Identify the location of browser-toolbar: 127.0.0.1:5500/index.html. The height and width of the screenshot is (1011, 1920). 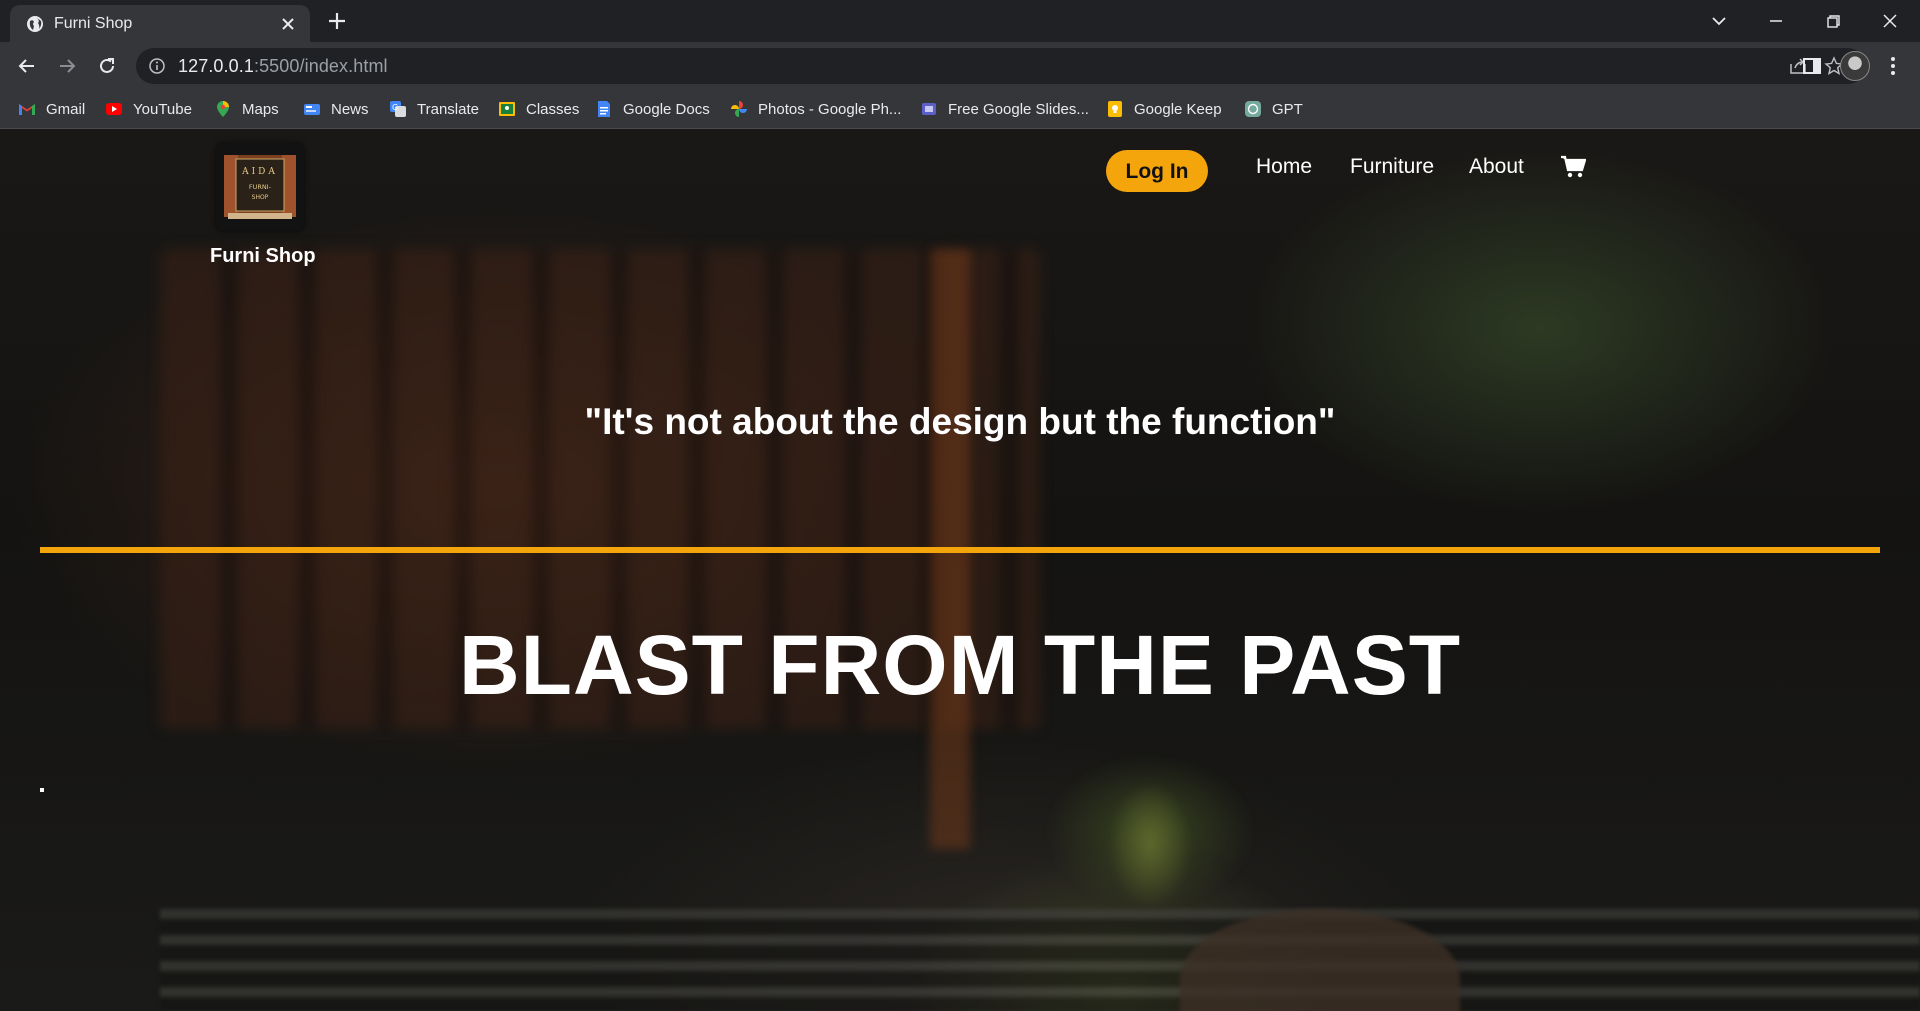
(960, 66).